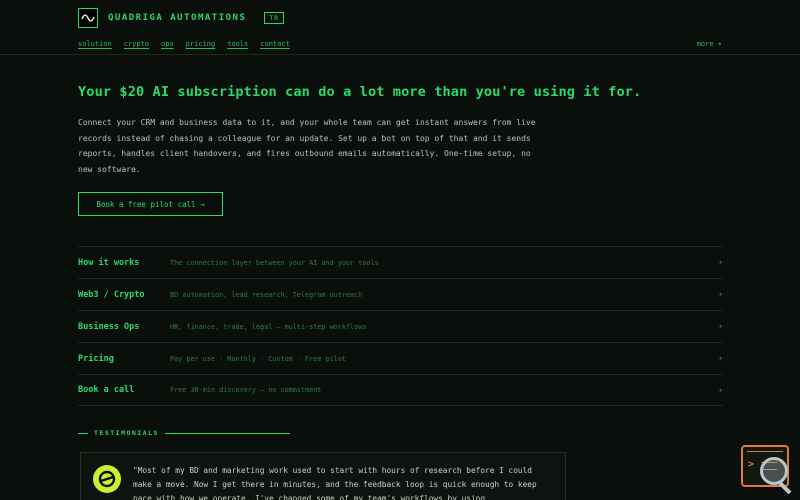 The image size is (800, 500). I want to click on header-divider, so click(400, 54).